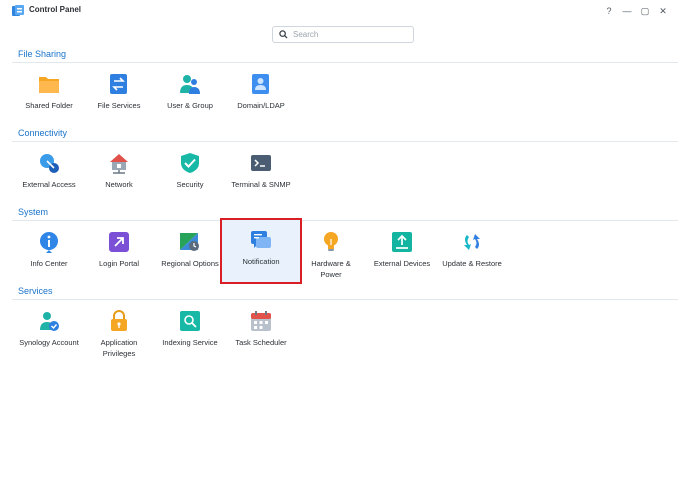 This screenshot has width=688, height=495. Describe the element at coordinates (261, 105) in the screenshot. I see `item-label: Domain/LDAP` at that location.